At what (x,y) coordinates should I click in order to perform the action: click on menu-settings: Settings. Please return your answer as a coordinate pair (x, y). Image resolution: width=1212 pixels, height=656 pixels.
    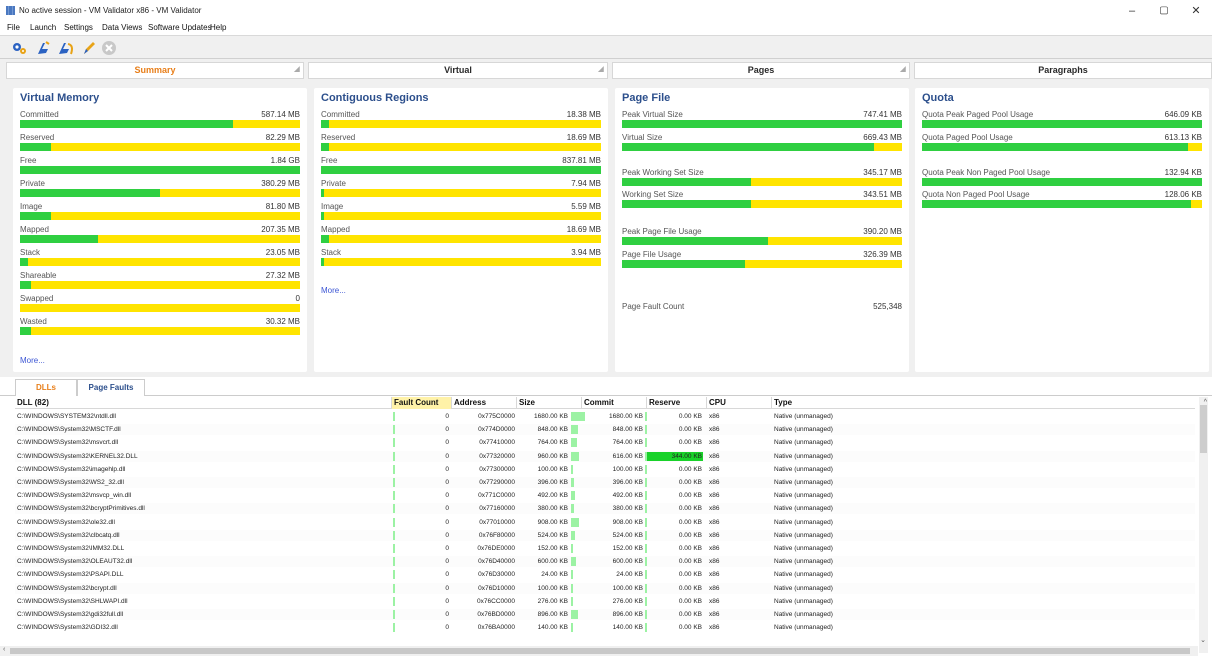
    Looking at the image, I should click on (78, 27).